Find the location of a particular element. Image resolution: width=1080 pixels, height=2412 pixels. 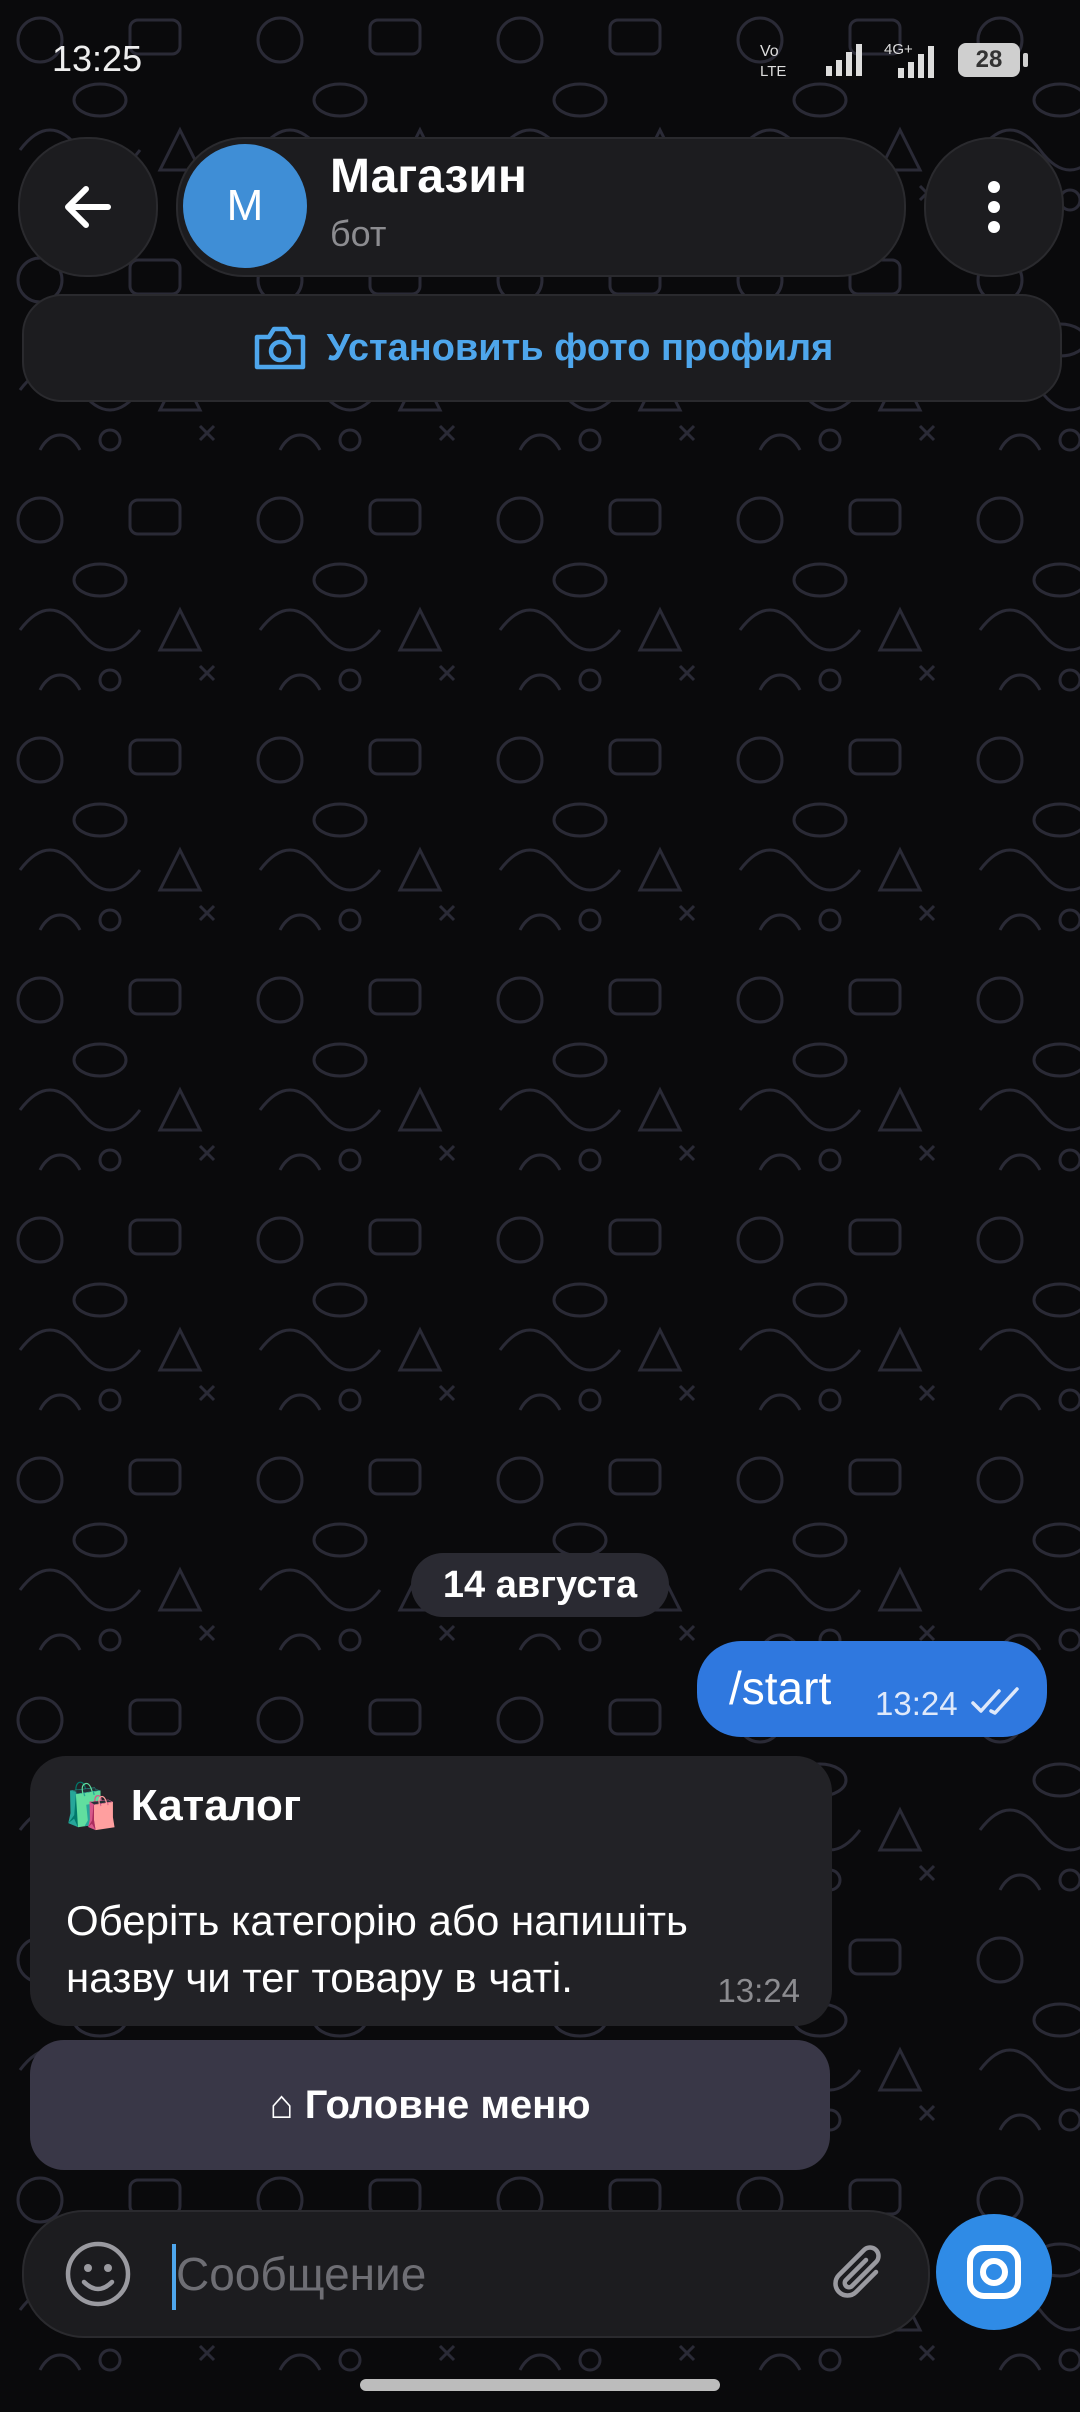

more-options-button is located at coordinates (994, 207).